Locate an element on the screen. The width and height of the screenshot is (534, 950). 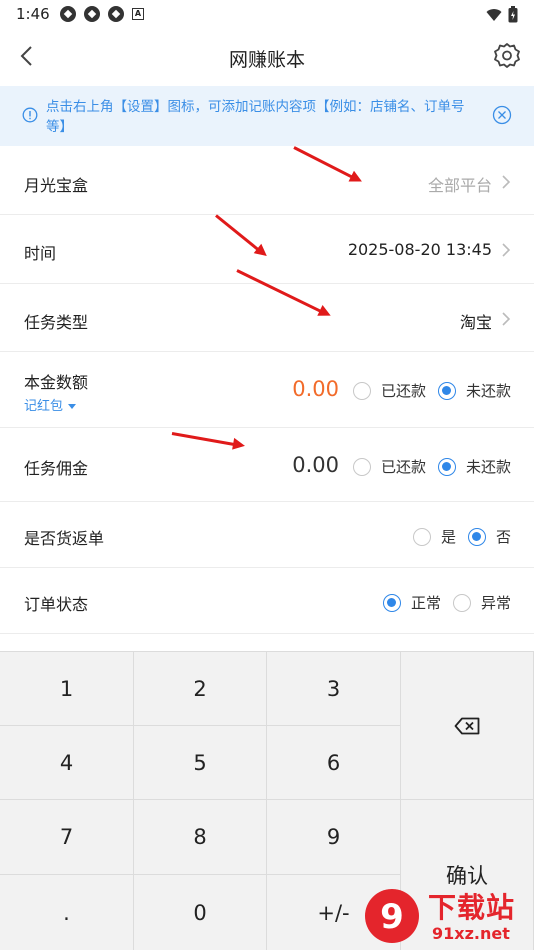
time-label: 时间 is located at coordinates (40, 253).